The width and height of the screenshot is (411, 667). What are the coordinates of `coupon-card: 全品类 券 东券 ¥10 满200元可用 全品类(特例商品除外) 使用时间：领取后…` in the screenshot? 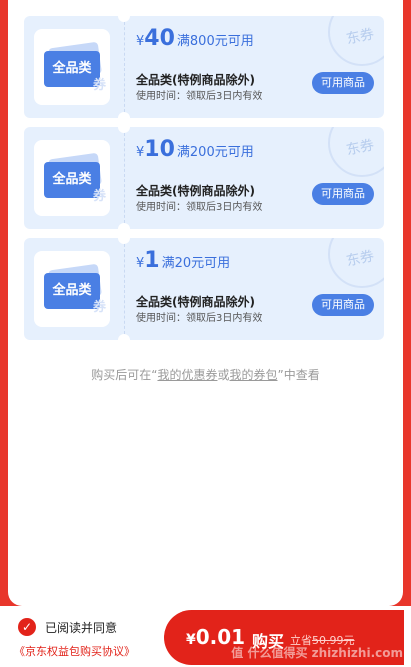 It's located at (204, 178).